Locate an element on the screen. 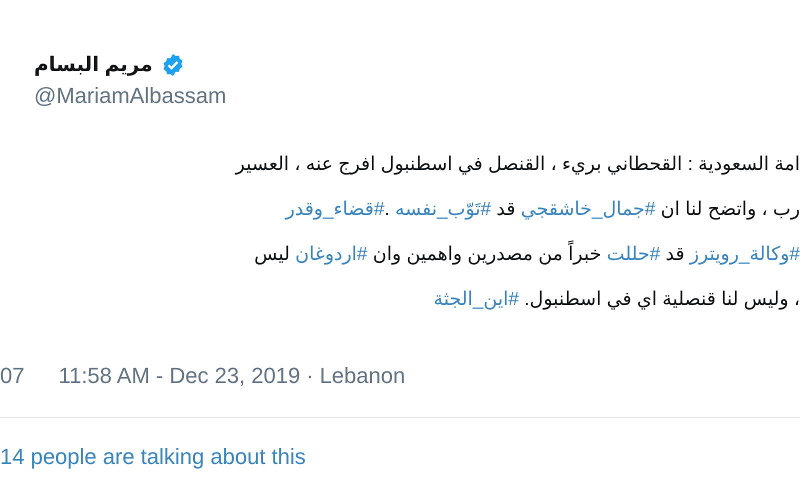 The image size is (800, 500). talking-about-link: 14 people are talking about this is located at coordinates (153, 457).